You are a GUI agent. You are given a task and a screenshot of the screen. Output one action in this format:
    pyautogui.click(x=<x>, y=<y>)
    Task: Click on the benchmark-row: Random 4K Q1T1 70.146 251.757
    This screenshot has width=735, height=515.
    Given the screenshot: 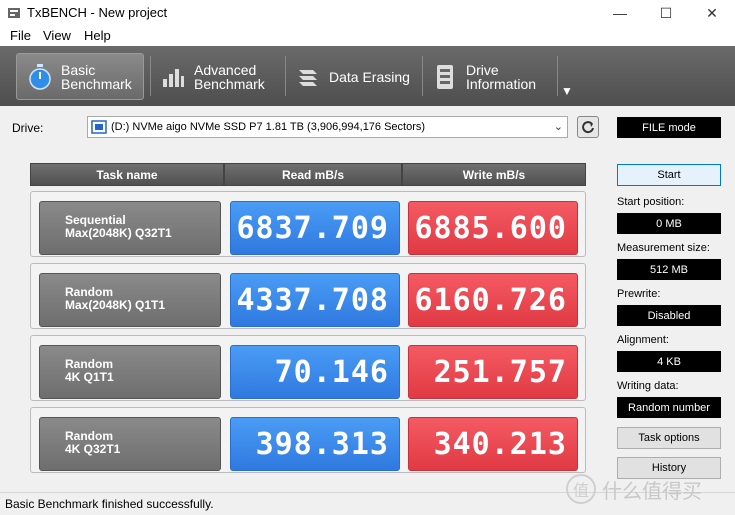 What is the action you would take?
    pyautogui.click(x=308, y=368)
    